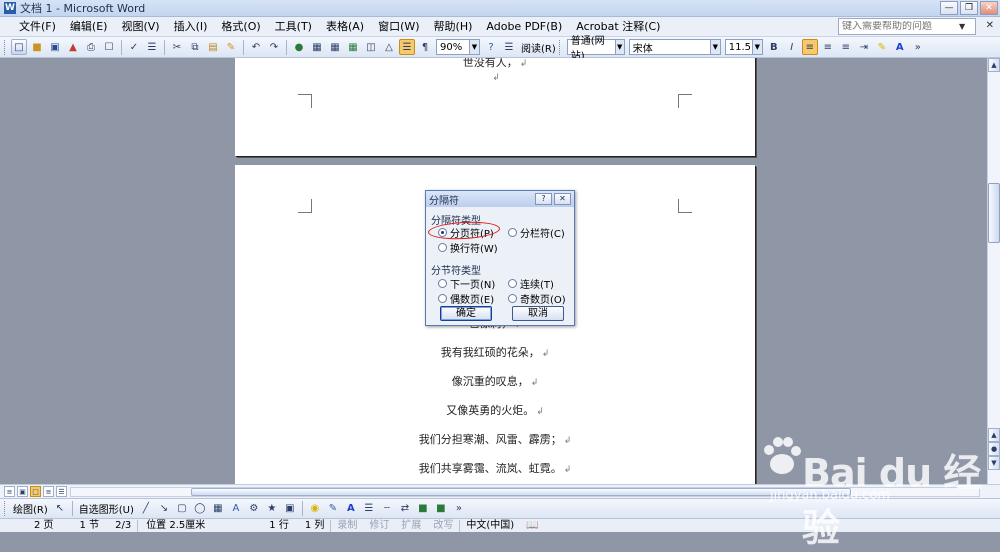  Describe the element at coordinates (453, 27) in the screenshot. I see `menu-help: 帮助(H)` at that location.